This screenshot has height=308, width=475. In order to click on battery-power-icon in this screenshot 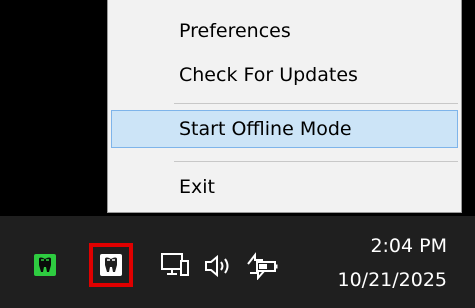, I will do `click(262, 265)`.